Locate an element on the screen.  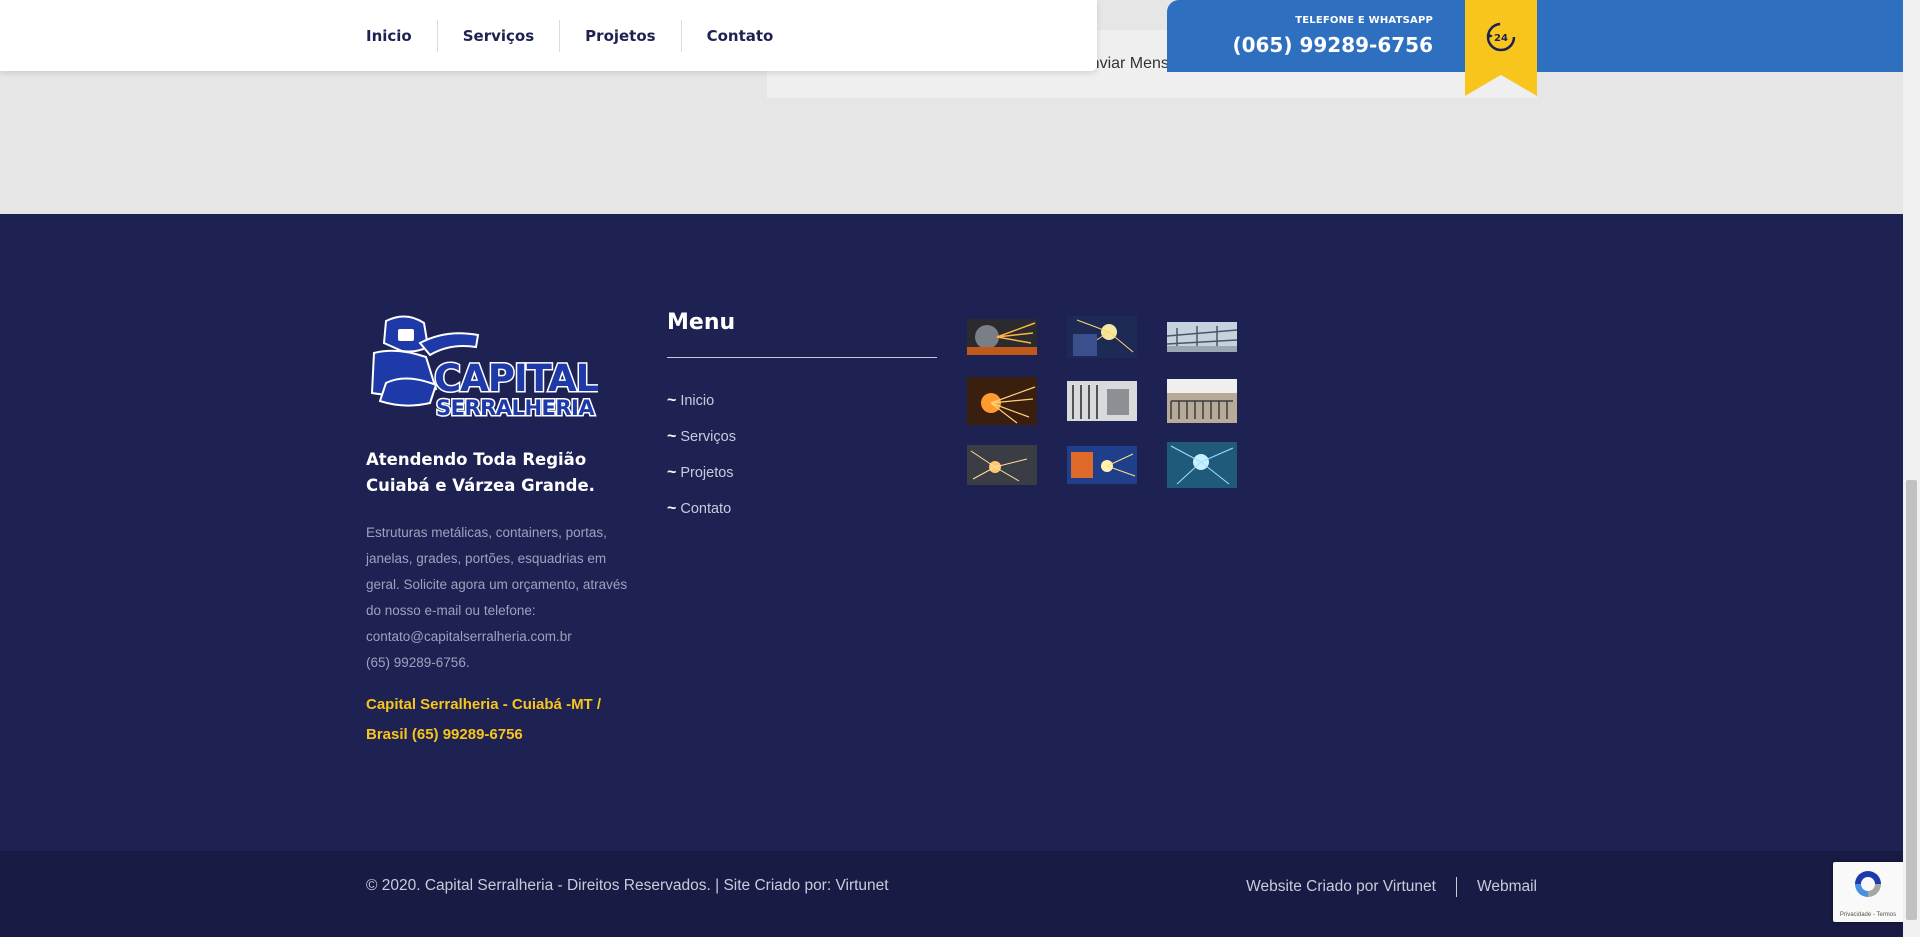
about-line: do nosso e-mail ou telefone: is located at coordinates (451, 610).